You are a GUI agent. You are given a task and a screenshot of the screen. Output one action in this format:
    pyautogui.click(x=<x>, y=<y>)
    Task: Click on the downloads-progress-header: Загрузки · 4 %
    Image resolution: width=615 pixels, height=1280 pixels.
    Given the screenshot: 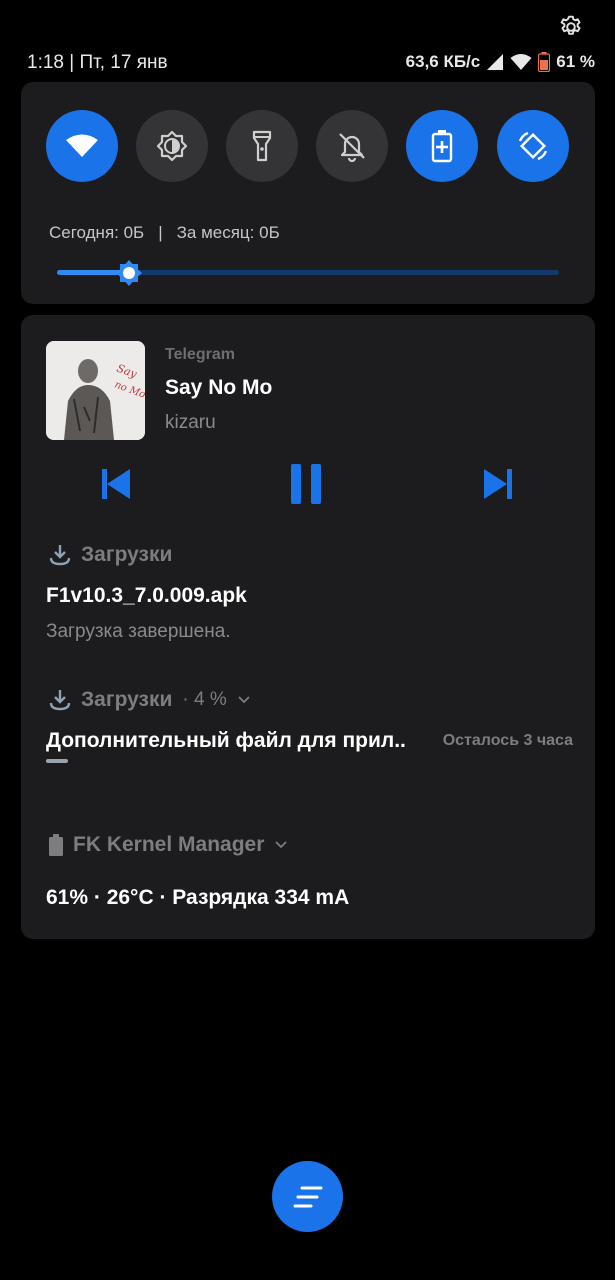 What is the action you would take?
    pyautogui.click(x=150, y=700)
    